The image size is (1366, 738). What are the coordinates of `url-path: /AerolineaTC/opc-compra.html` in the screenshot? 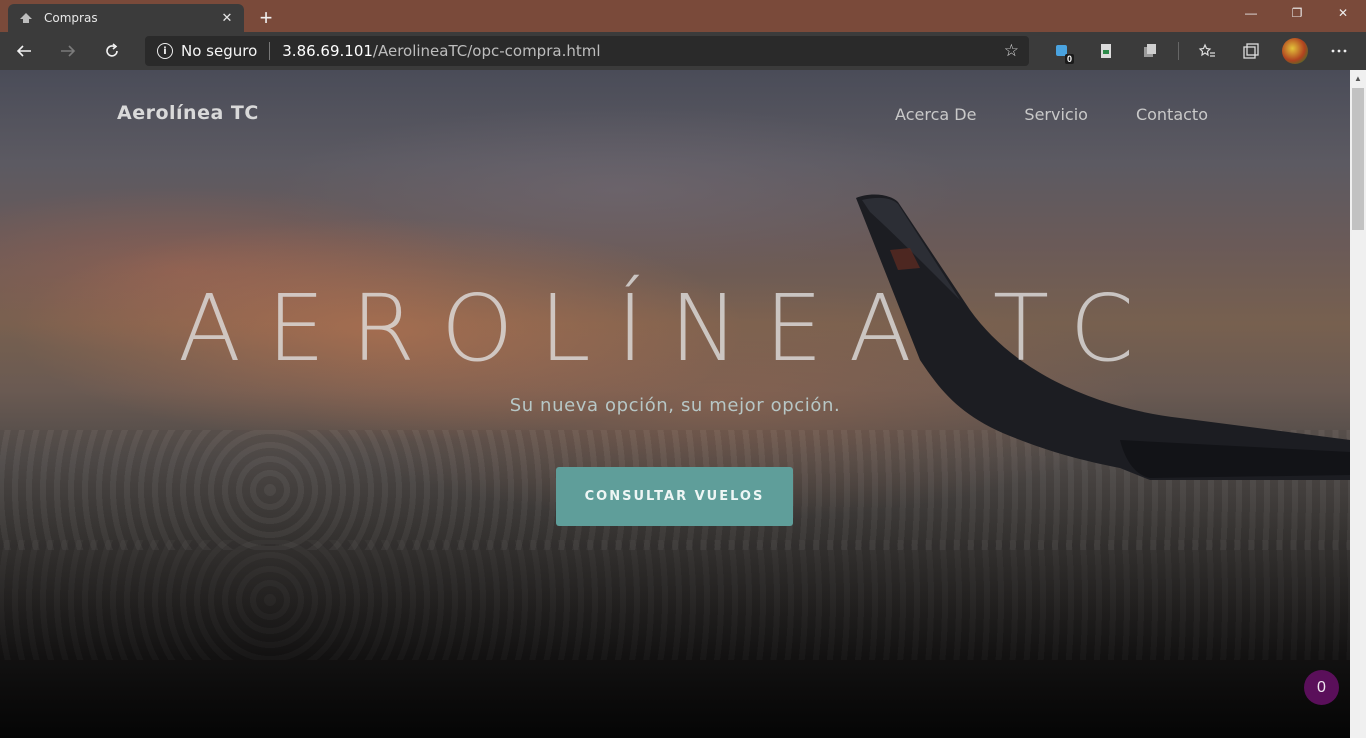 It's located at (486, 51).